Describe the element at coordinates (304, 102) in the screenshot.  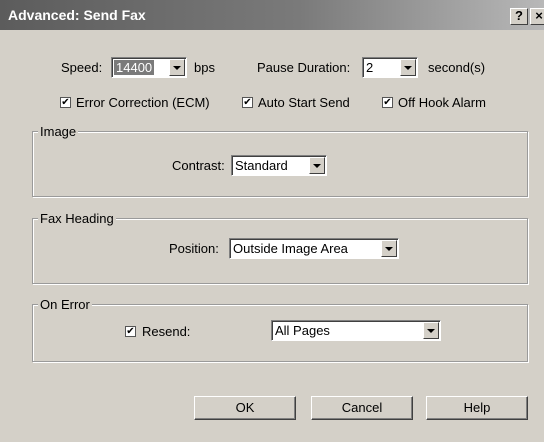
I see `auto-start-send-label: Auto Start Send` at that location.